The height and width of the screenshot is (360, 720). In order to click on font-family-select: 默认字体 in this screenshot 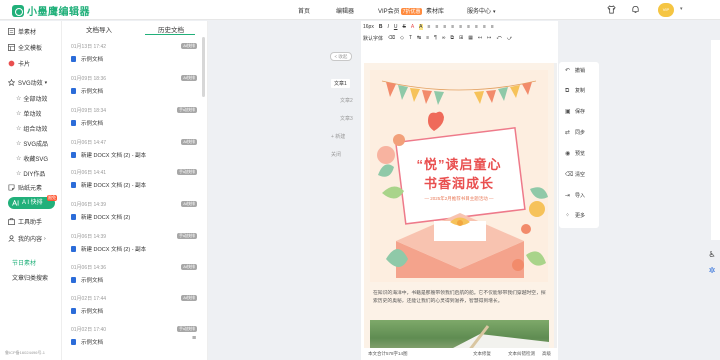, I will do `click(373, 38)`.